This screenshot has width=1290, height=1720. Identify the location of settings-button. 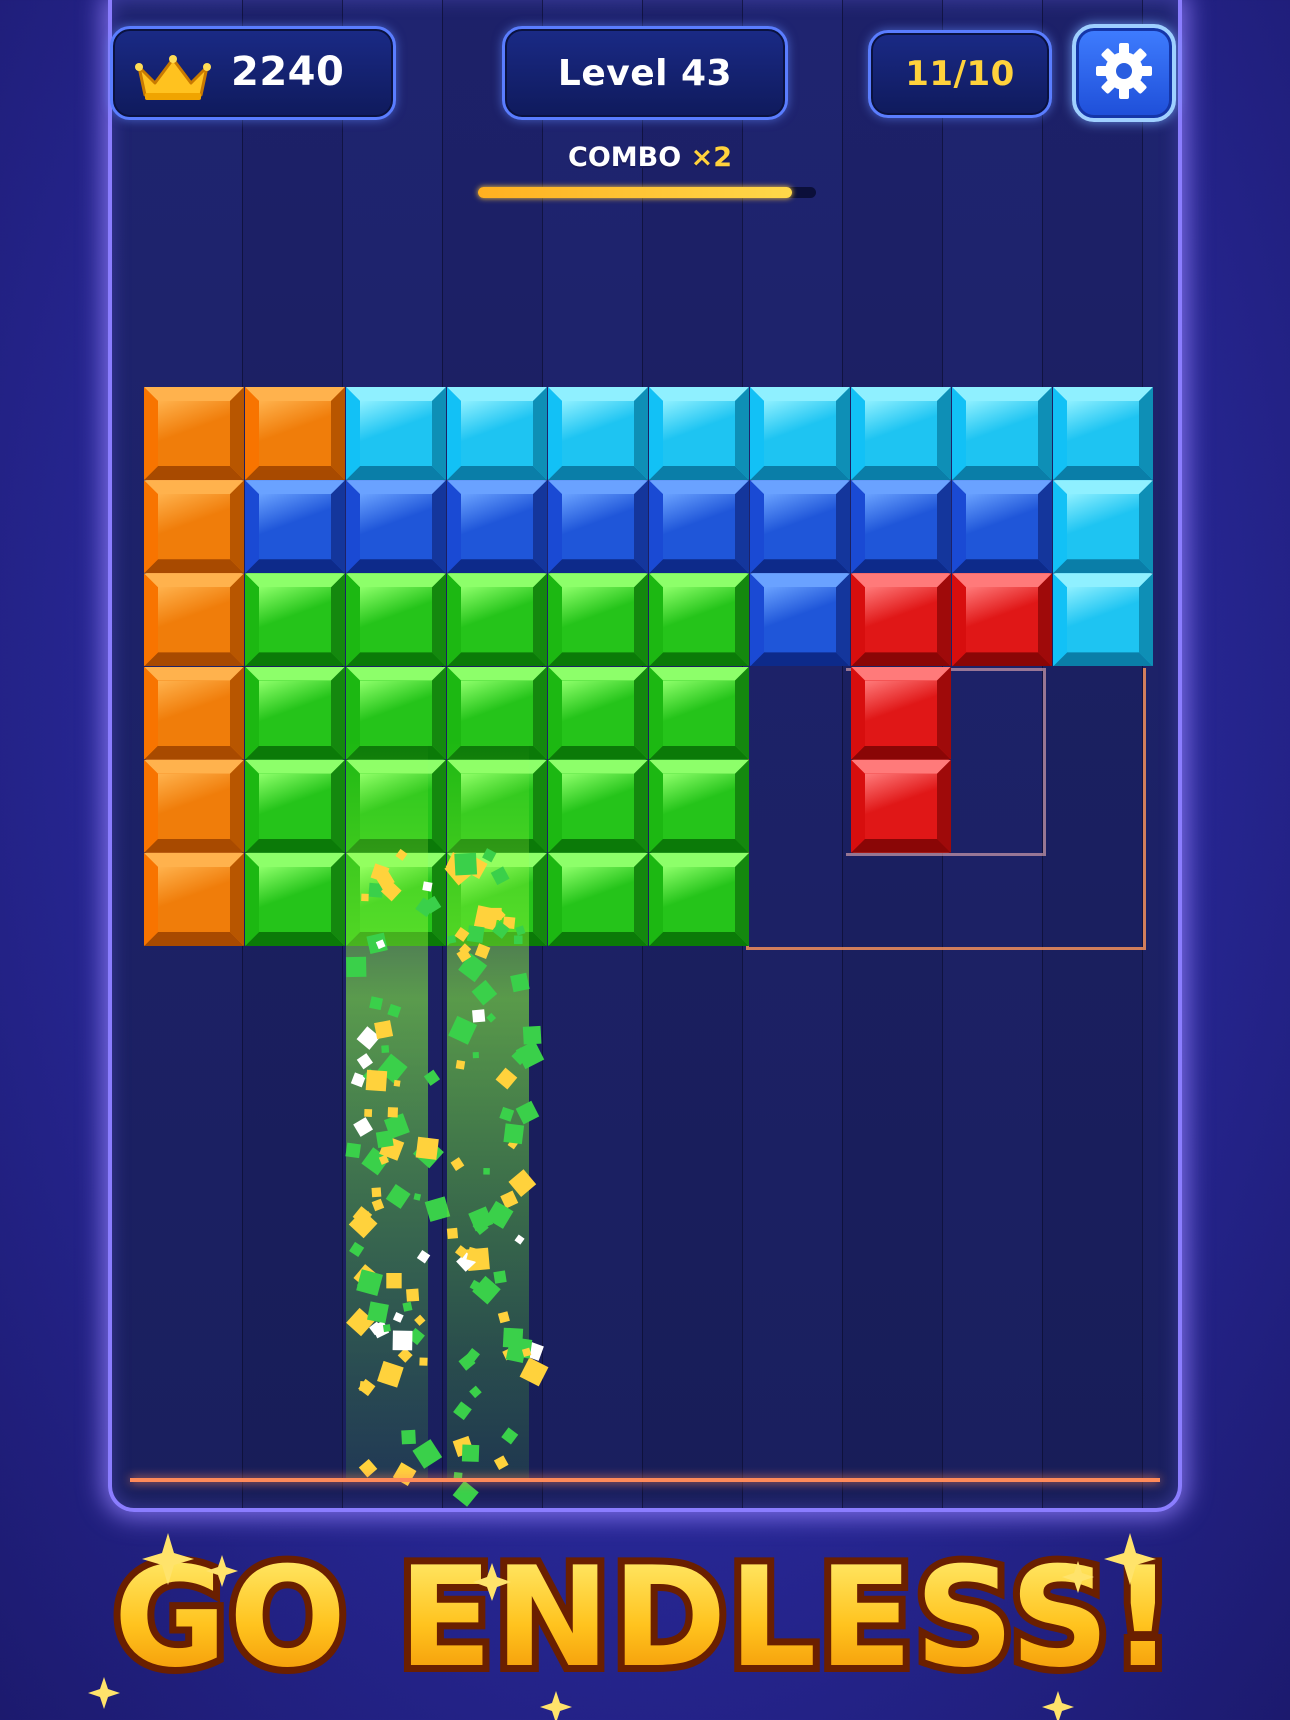
(1124, 73).